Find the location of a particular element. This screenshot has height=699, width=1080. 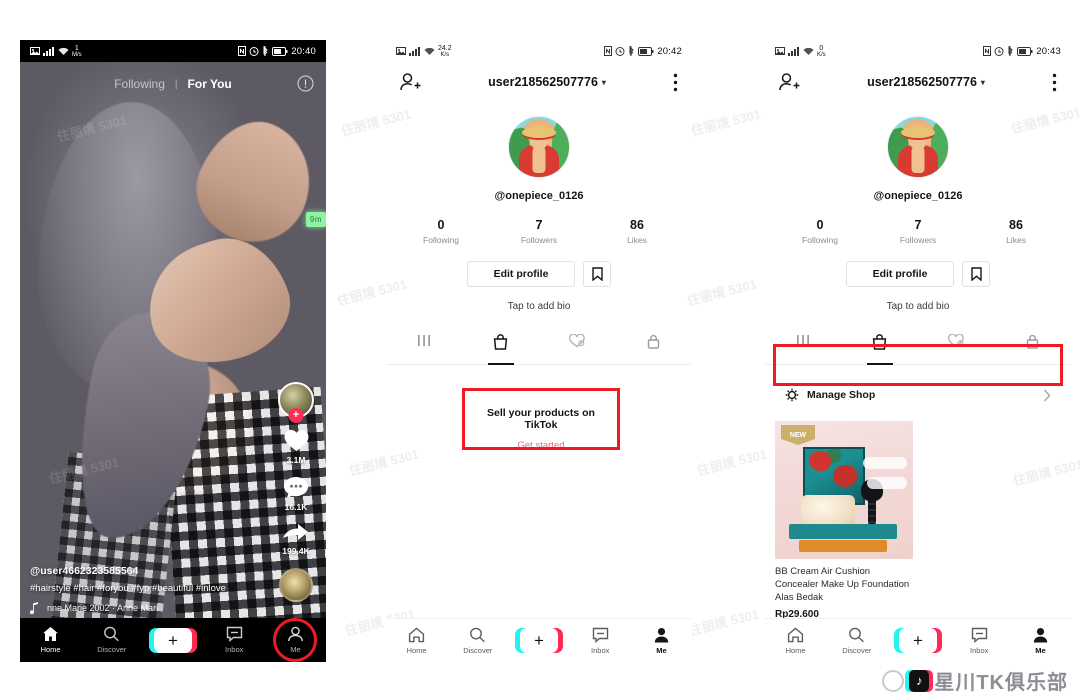

tab-for-you: For You is located at coordinates (210, 84).